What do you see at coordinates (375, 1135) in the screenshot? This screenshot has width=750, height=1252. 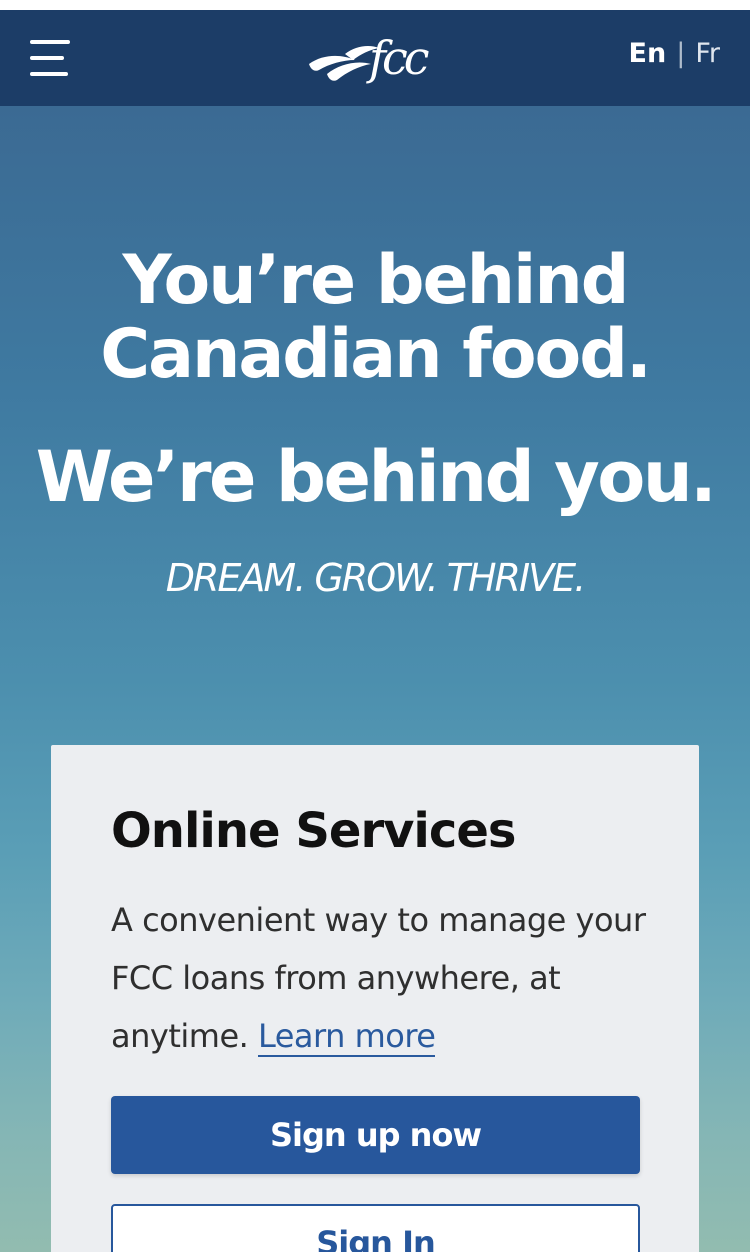 I see `sign-up-button: Sign up now` at bounding box center [375, 1135].